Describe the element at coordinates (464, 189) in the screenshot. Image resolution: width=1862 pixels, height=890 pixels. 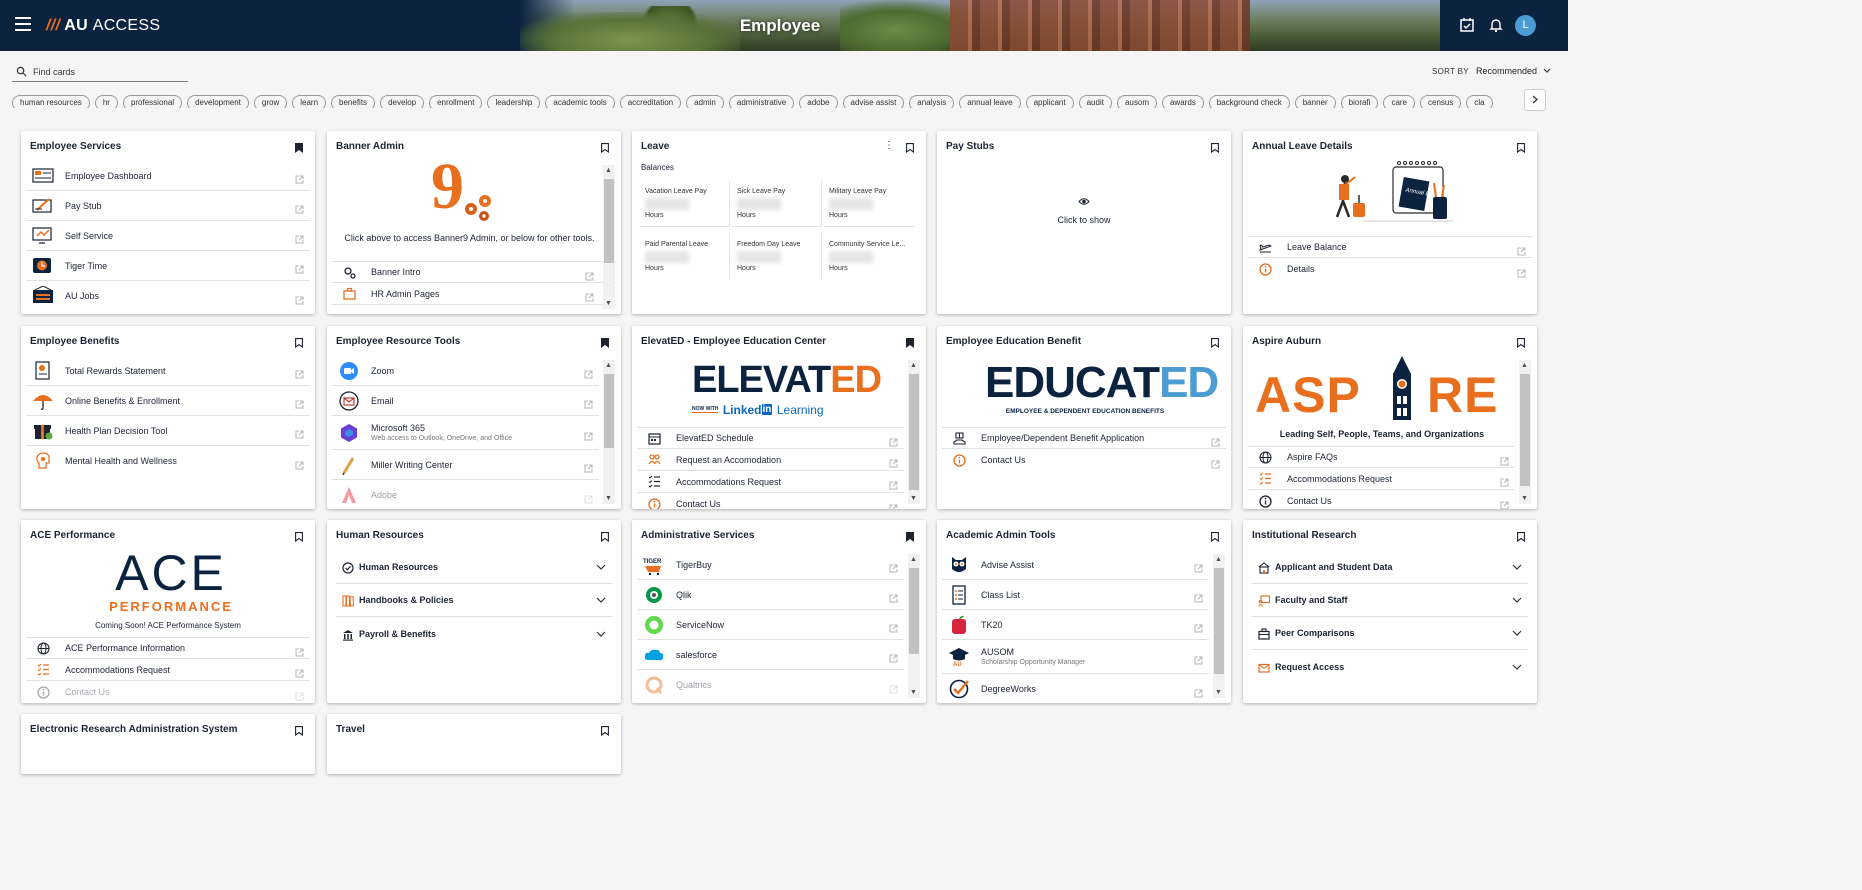
I see `banner9-logo: 9` at that location.